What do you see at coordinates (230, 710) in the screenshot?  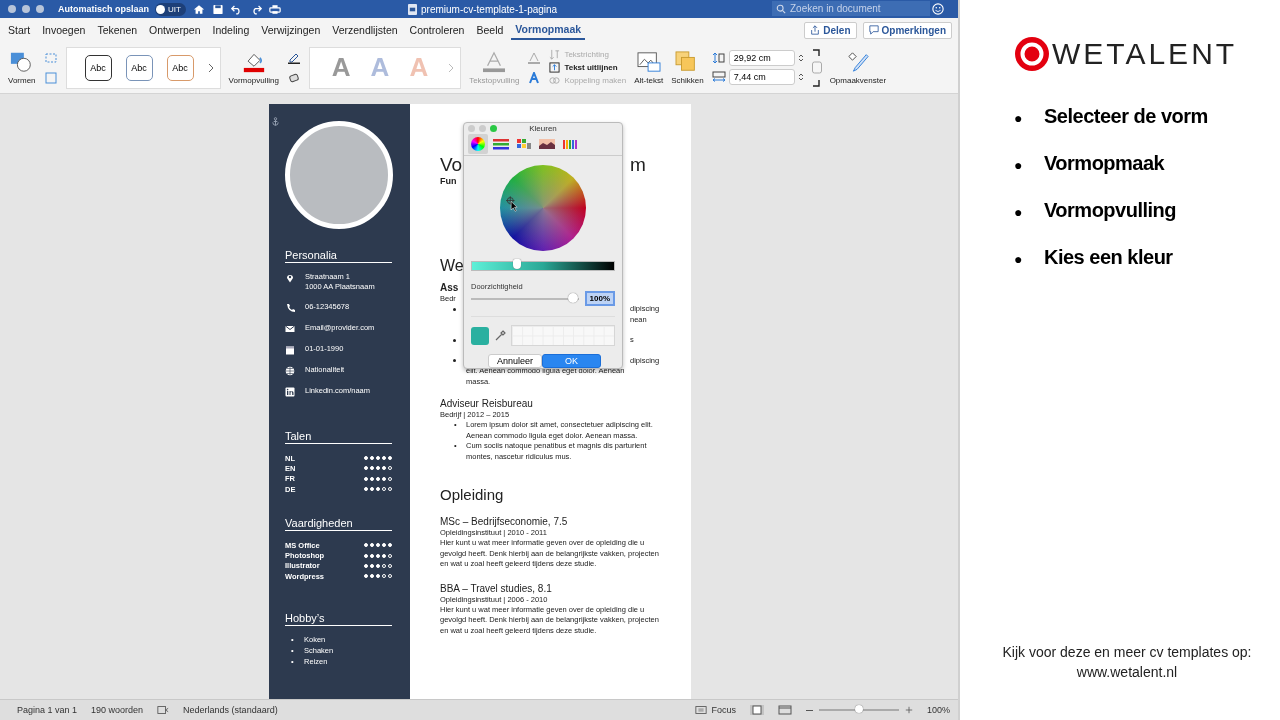 I see `language-status: Nederlands (standaard)` at bounding box center [230, 710].